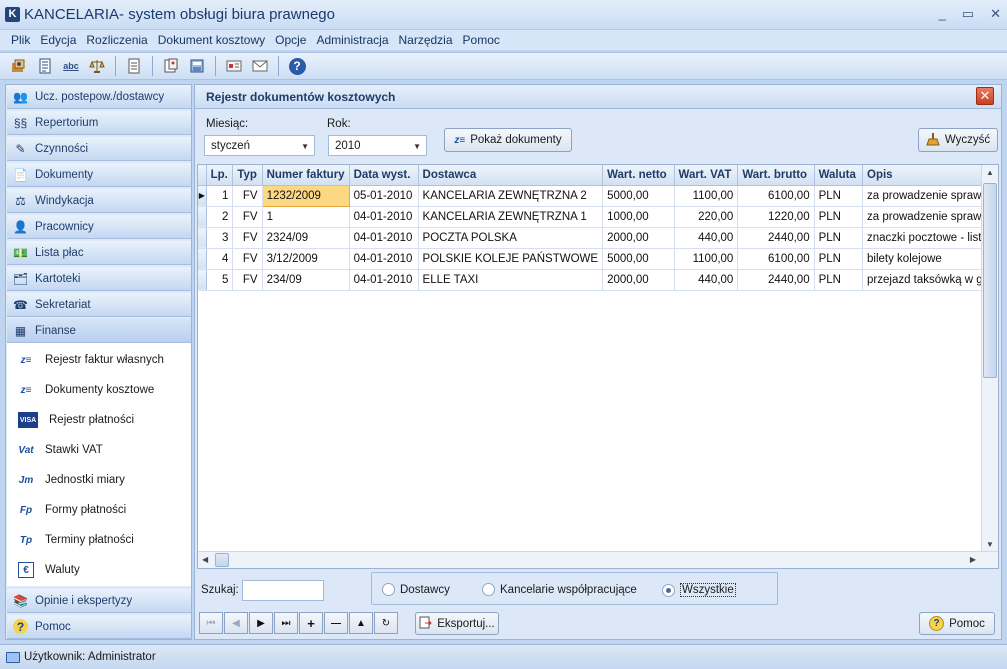 This screenshot has height=669, width=1007. I want to click on search-input, so click(283, 590).